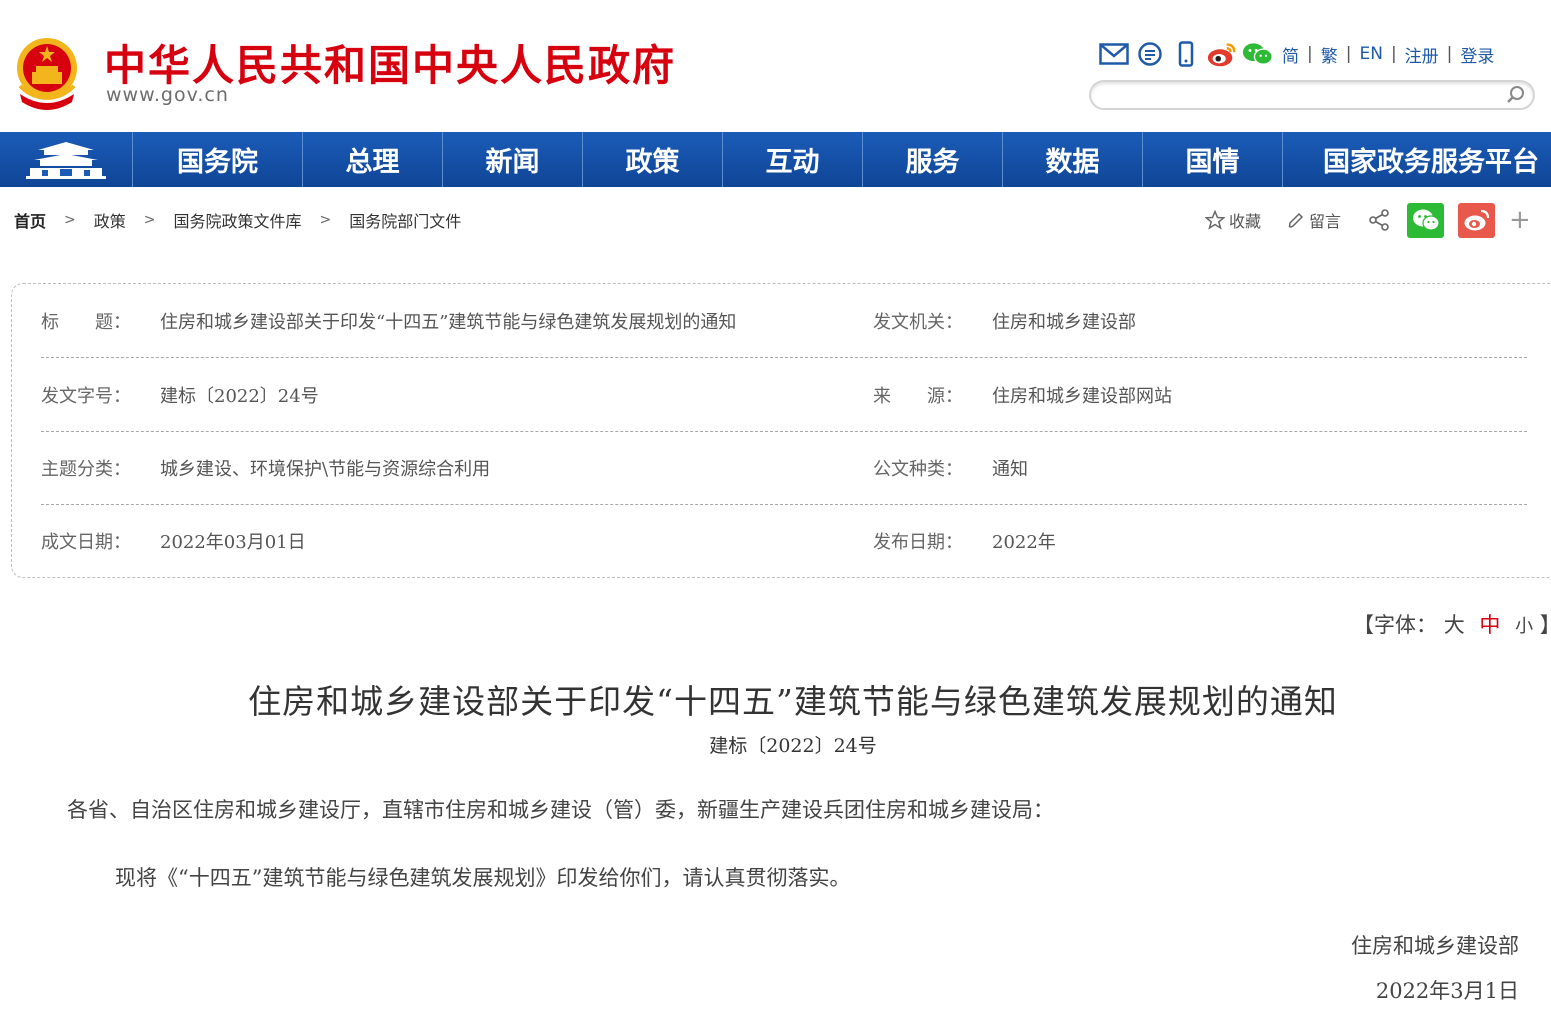 Image resolution: width=1551 pixels, height=1034 pixels. Describe the element at coordinates (448, 322) in the screenshot. I see `title-value: 住房和城乡建设部关于印发“十四五”建筑节能与绿色建筑发展规划的通知` at that location.